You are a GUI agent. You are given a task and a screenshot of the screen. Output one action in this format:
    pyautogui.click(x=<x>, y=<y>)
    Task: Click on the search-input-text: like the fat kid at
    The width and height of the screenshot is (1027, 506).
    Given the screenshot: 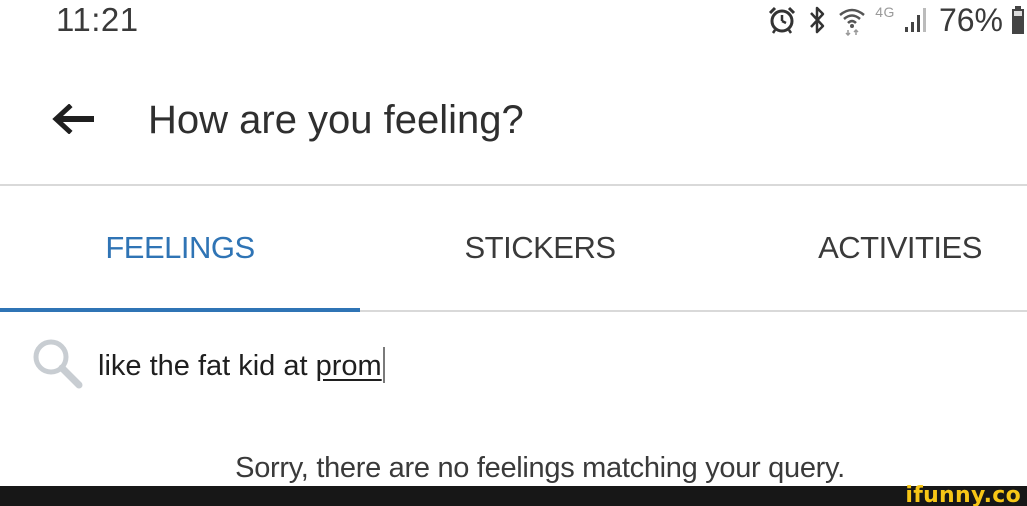 What is the action you would take?
    pyautogui.click(x=207, y=366)
    